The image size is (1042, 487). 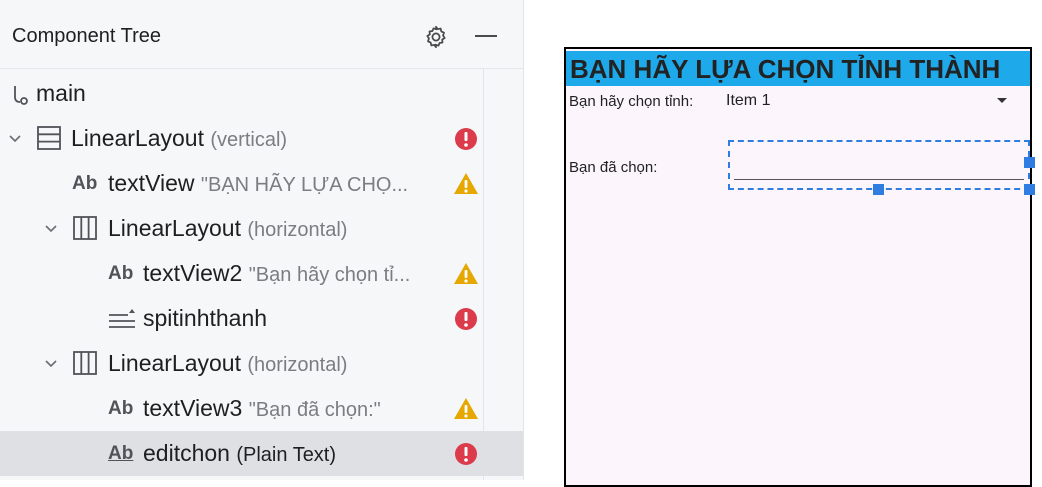 I want to click on tree-row-linearlayout-vertical: LinearLayout (vertical), so click(x=261, y=138).